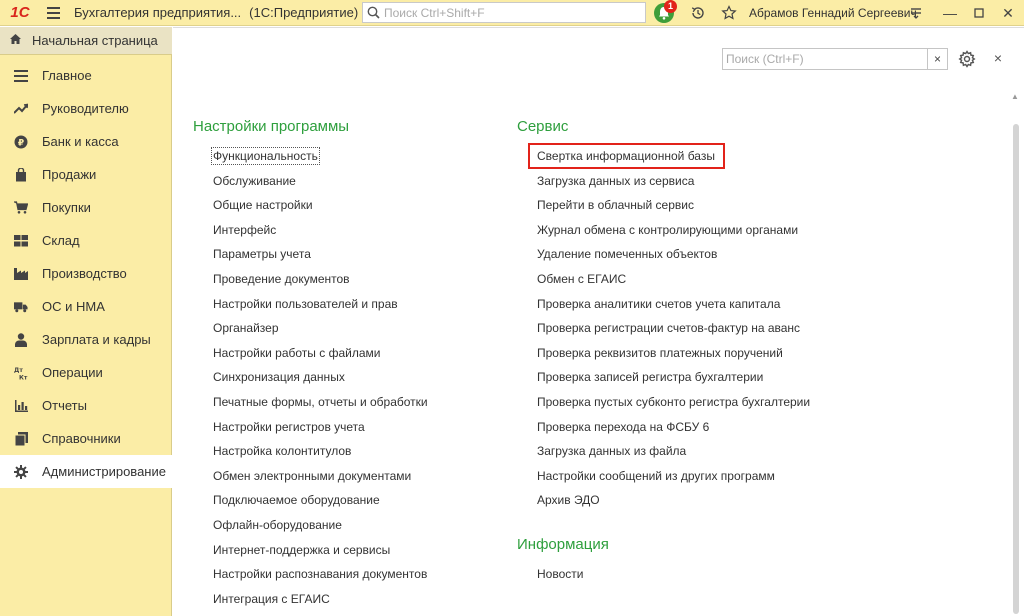  I want to click on favorites-button, so click(729, 13).